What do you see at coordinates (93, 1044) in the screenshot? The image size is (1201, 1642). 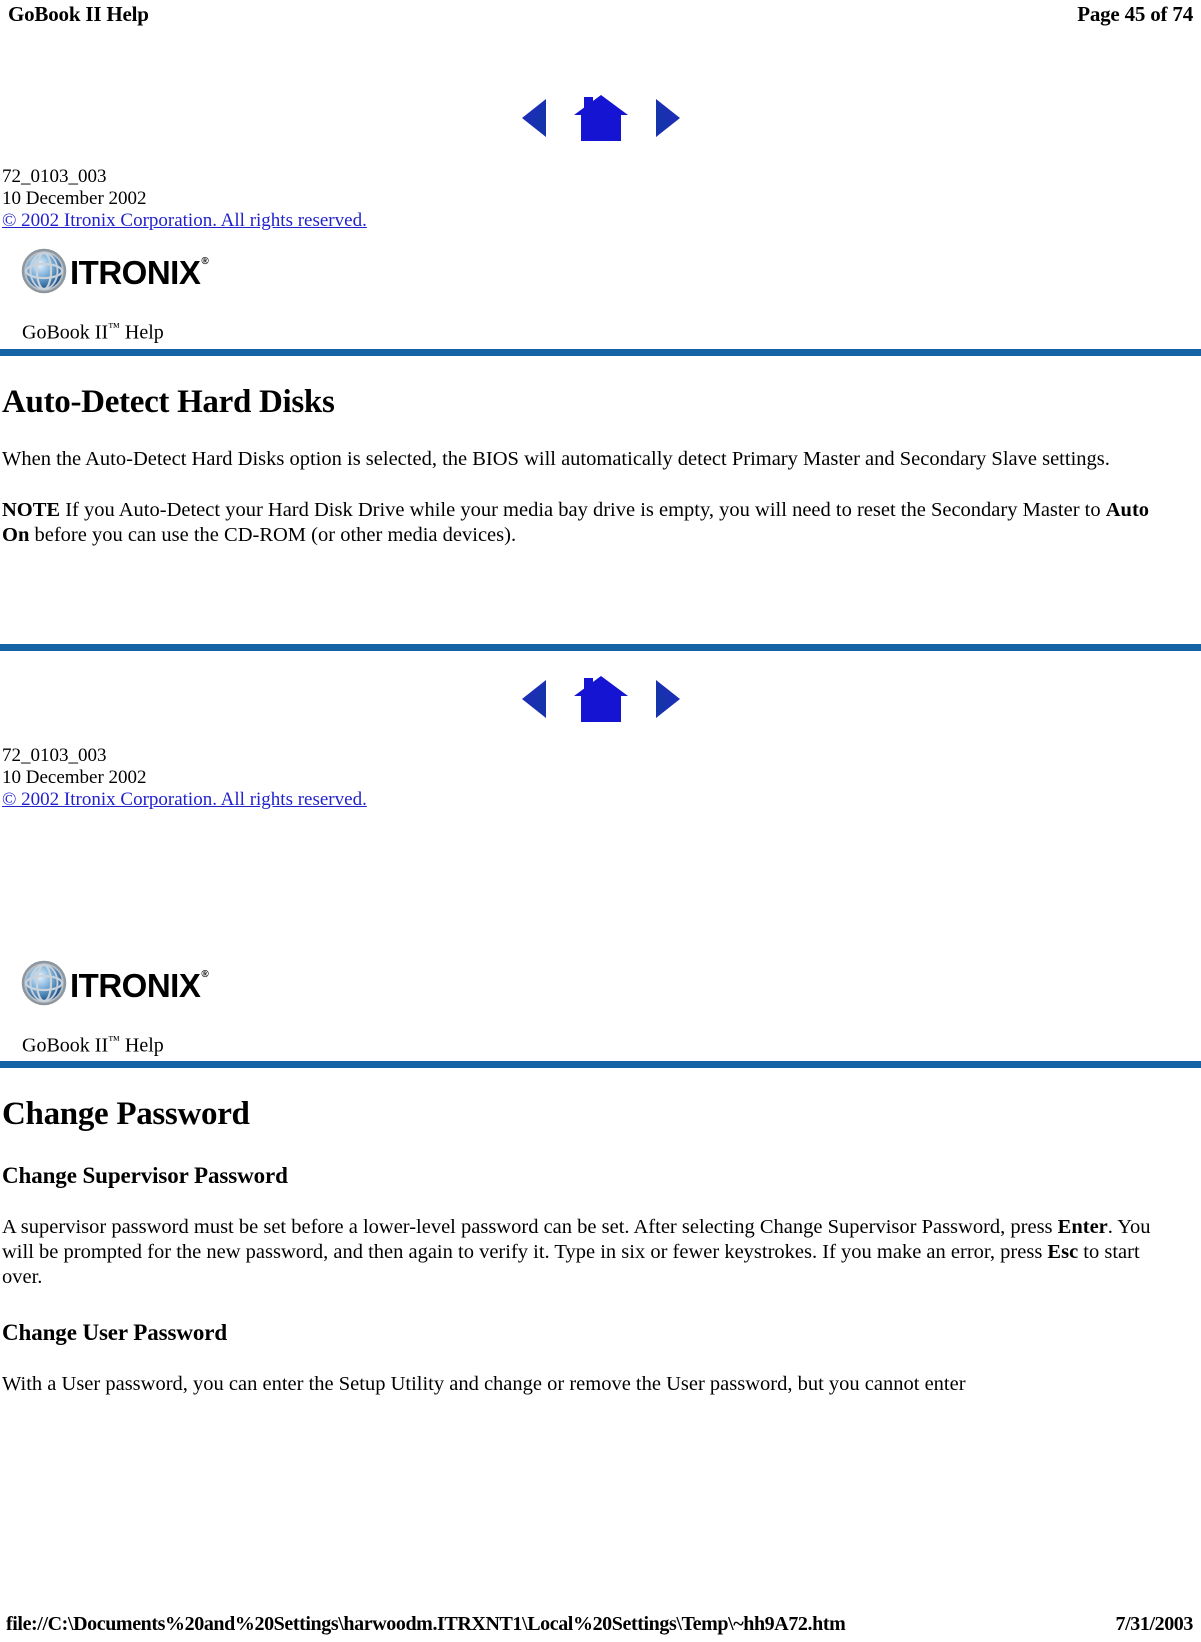 I see `help-subtitle-bottom: GoBook II™ Help` at bounding box center [93, 1044].